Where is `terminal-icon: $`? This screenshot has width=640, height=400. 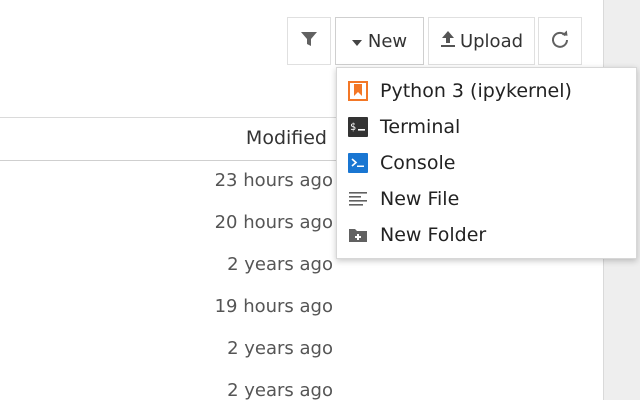
terminal-icon: $ is located at coordinates (358, 127).